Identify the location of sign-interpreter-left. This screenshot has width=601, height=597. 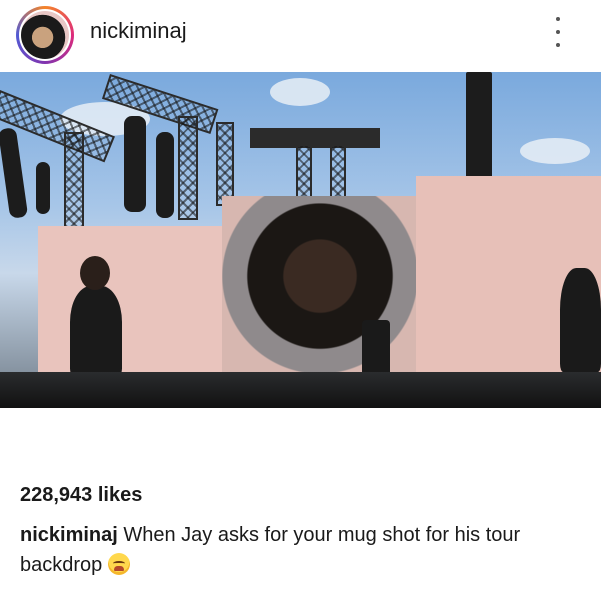
(96, 331).